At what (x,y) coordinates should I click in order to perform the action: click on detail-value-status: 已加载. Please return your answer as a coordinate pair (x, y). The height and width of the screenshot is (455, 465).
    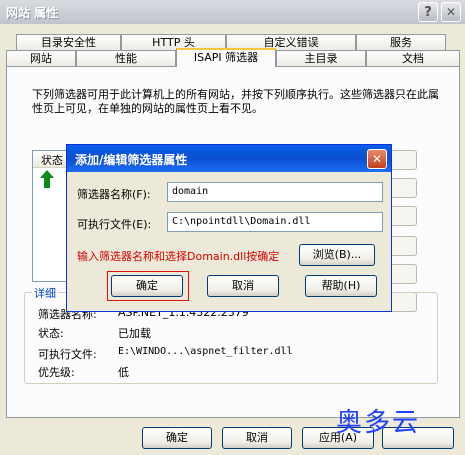
    Looking at the image, I should click on (134, 333).